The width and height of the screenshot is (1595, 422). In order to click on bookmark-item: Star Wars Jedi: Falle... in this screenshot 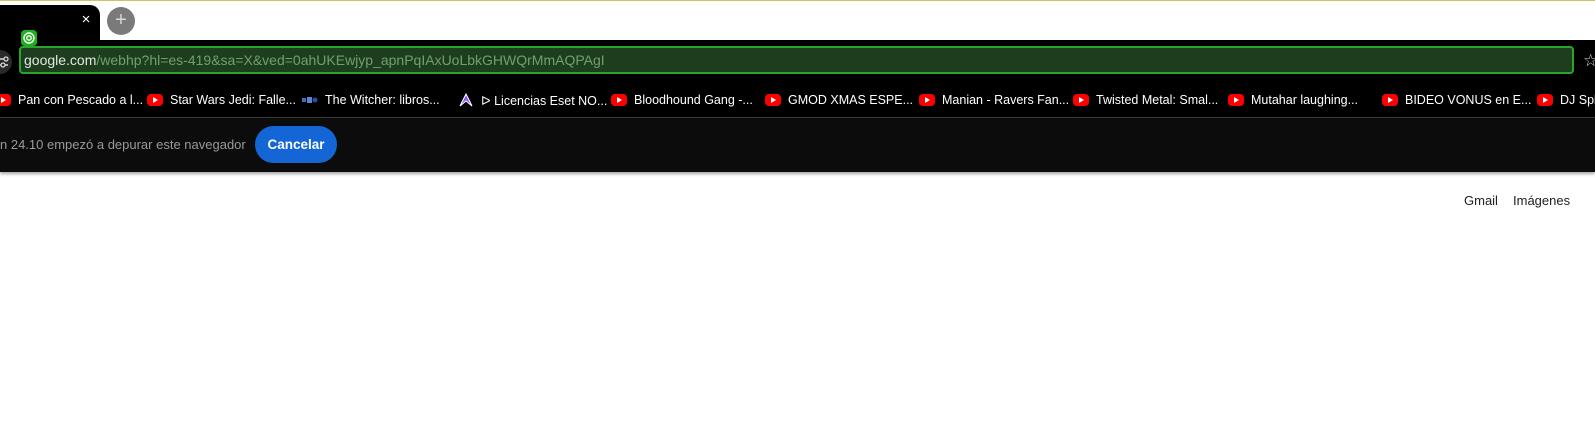, I will do `click(221, 100)`.